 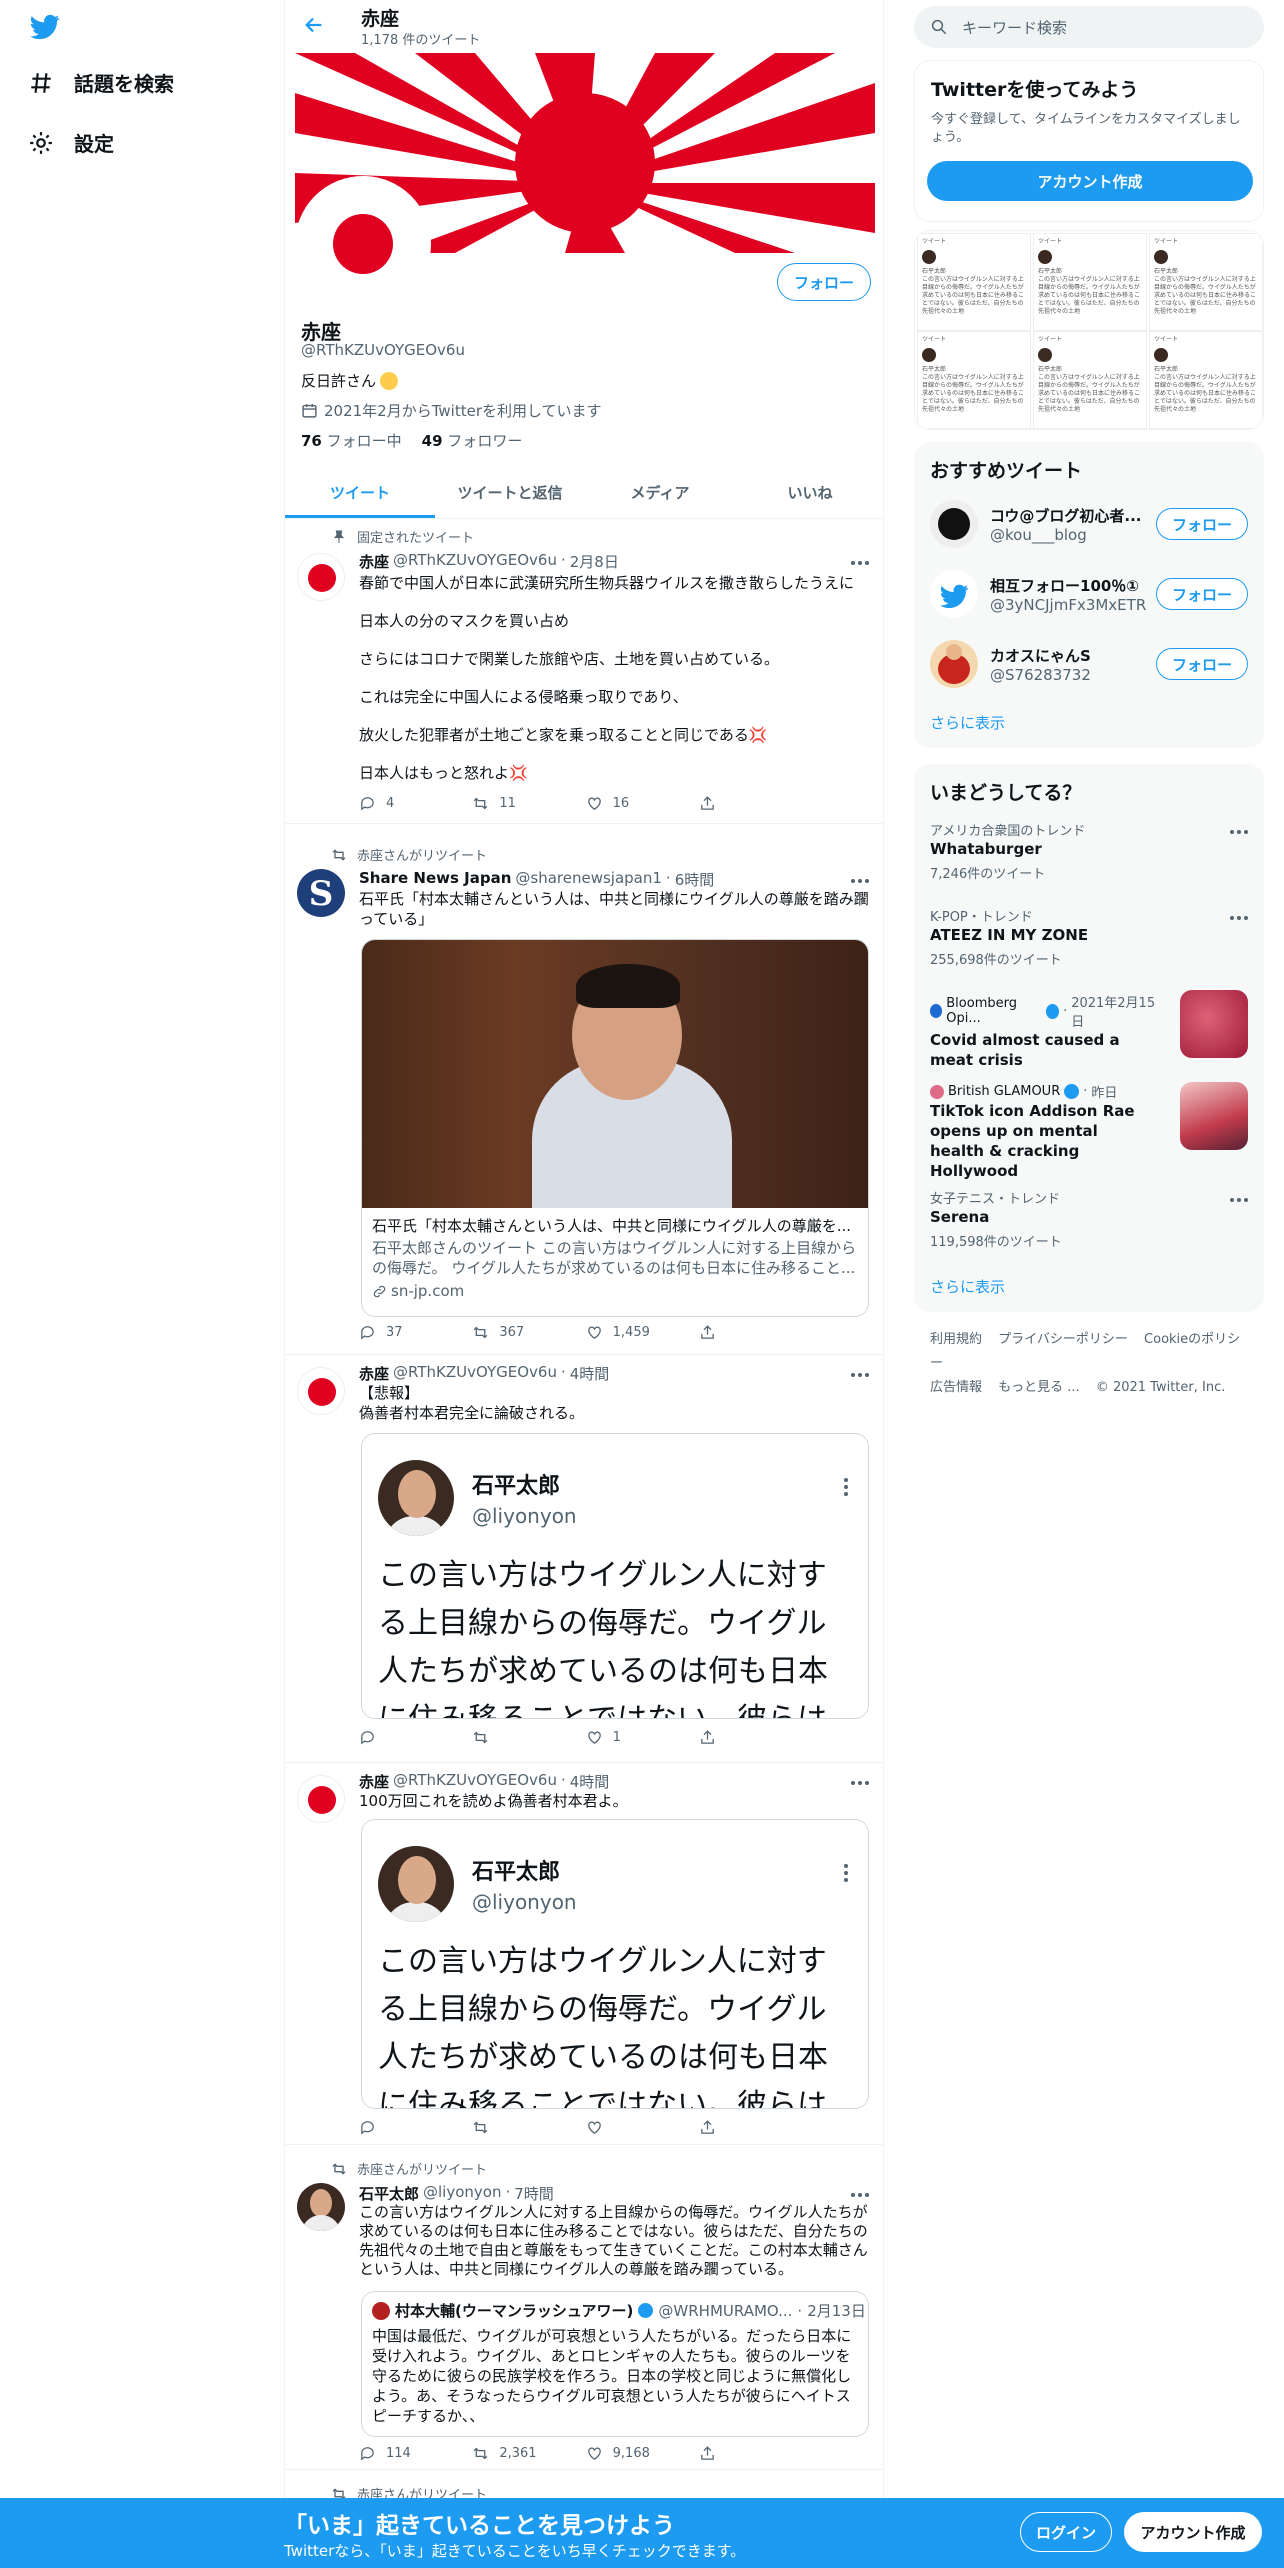 I want to click on recommended-avatar, so click(x=954, y=664).